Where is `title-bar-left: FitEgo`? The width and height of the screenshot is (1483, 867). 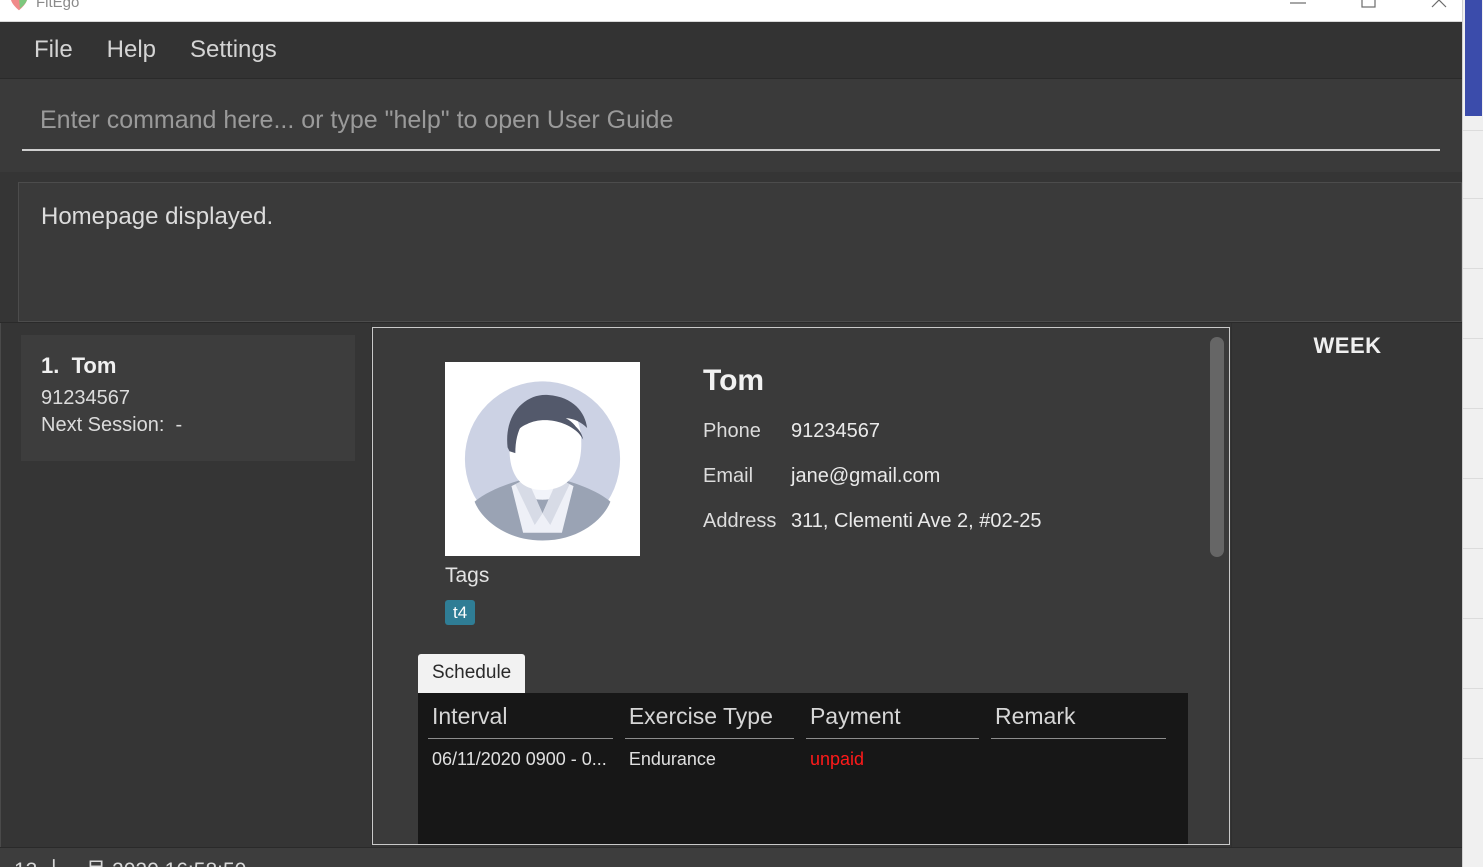
title-bar-left: FitEgo is located at coordinates (43, 8).